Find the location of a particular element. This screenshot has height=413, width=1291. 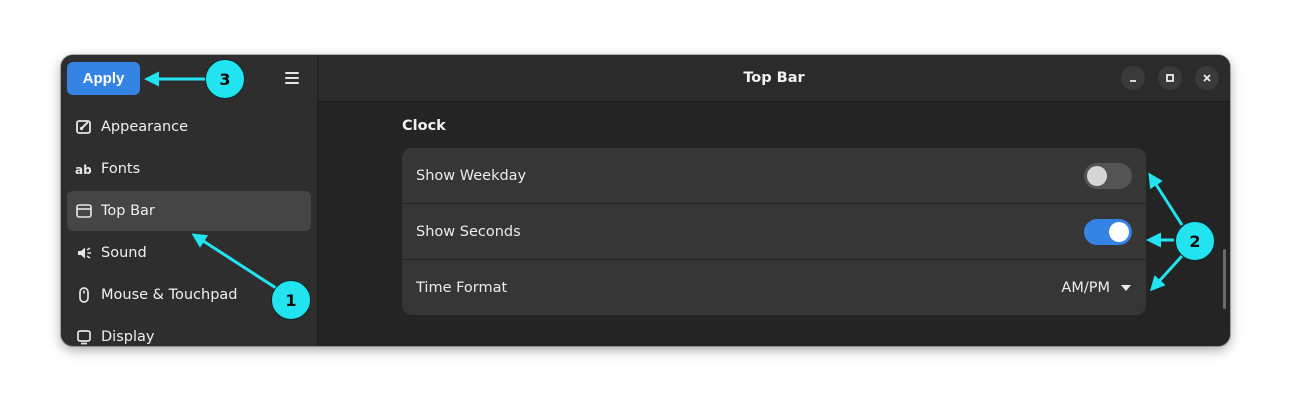

mouse-icon is located at coordinates (84, 295).